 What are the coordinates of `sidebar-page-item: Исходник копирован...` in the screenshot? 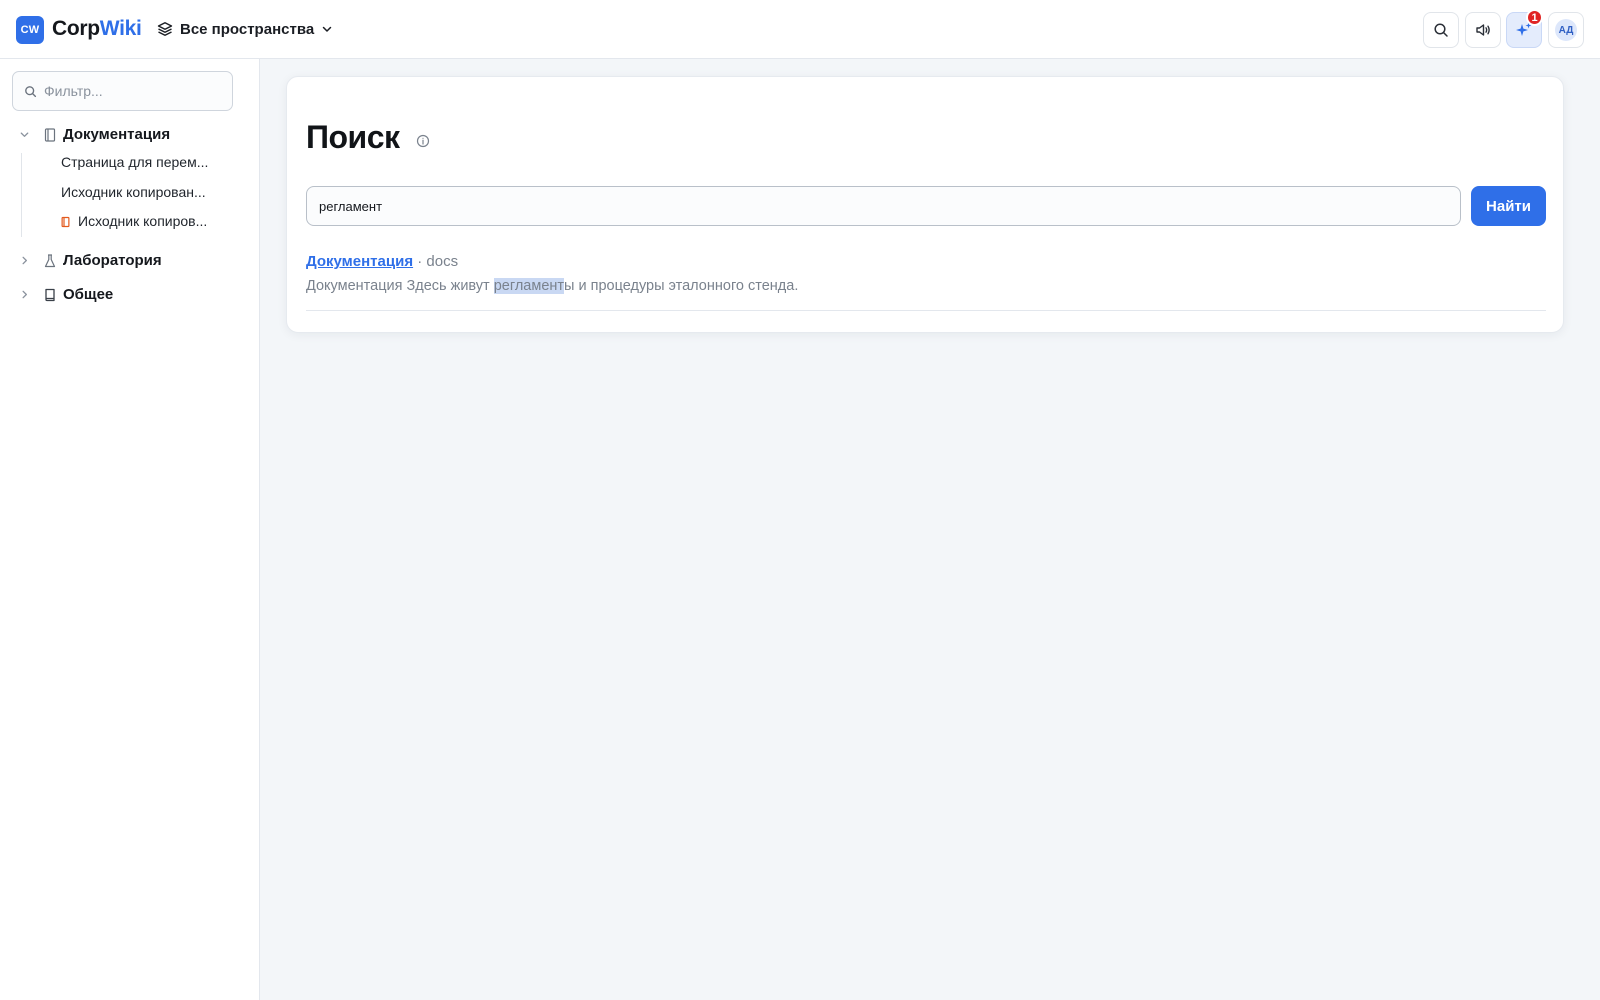 It's located at (161, 193).